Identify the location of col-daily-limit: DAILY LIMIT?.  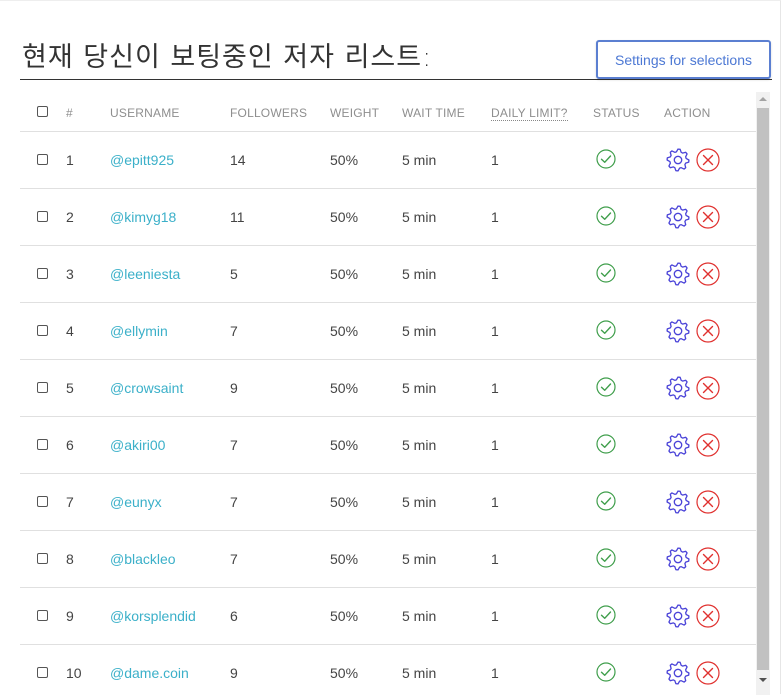
(542, 113).